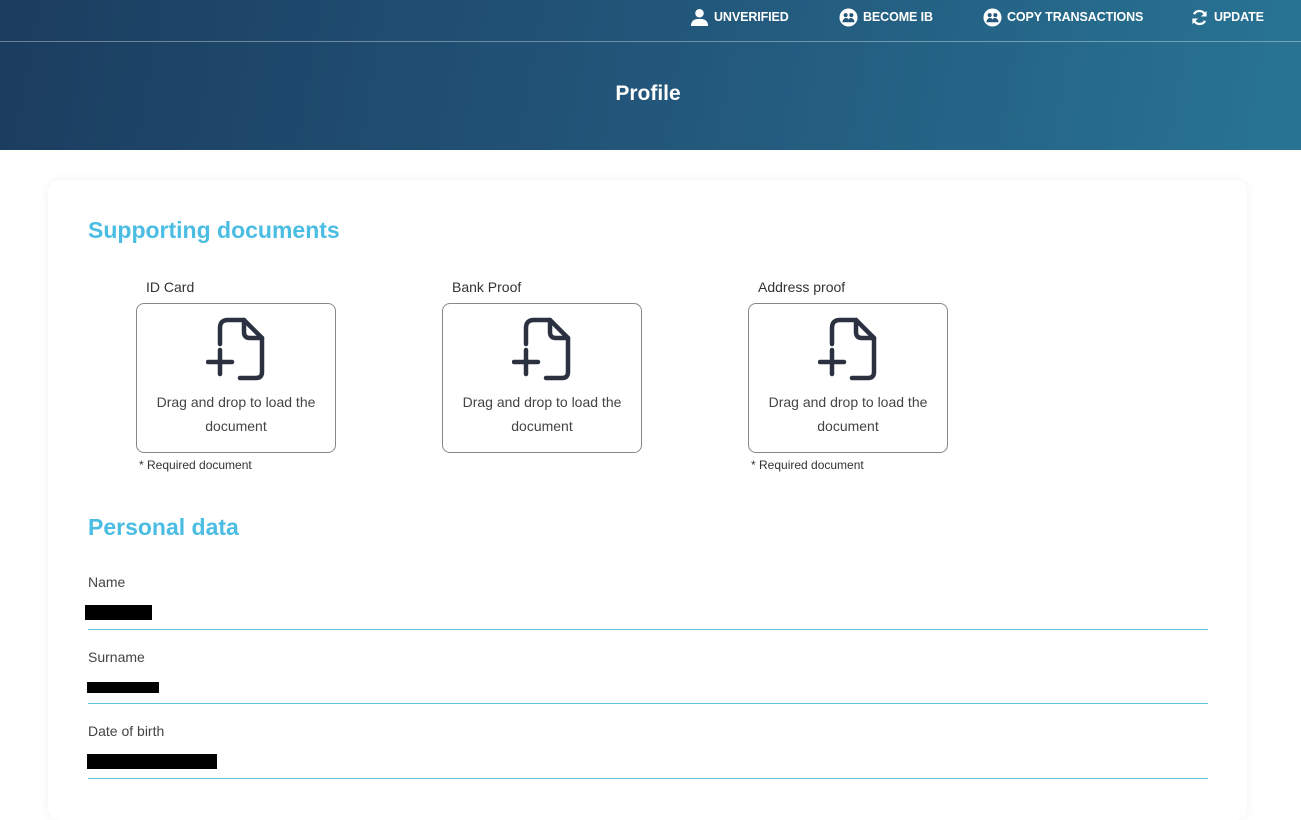 The image size is (1301, 820). I want to click on page-title: Profile, so click(648, 93).